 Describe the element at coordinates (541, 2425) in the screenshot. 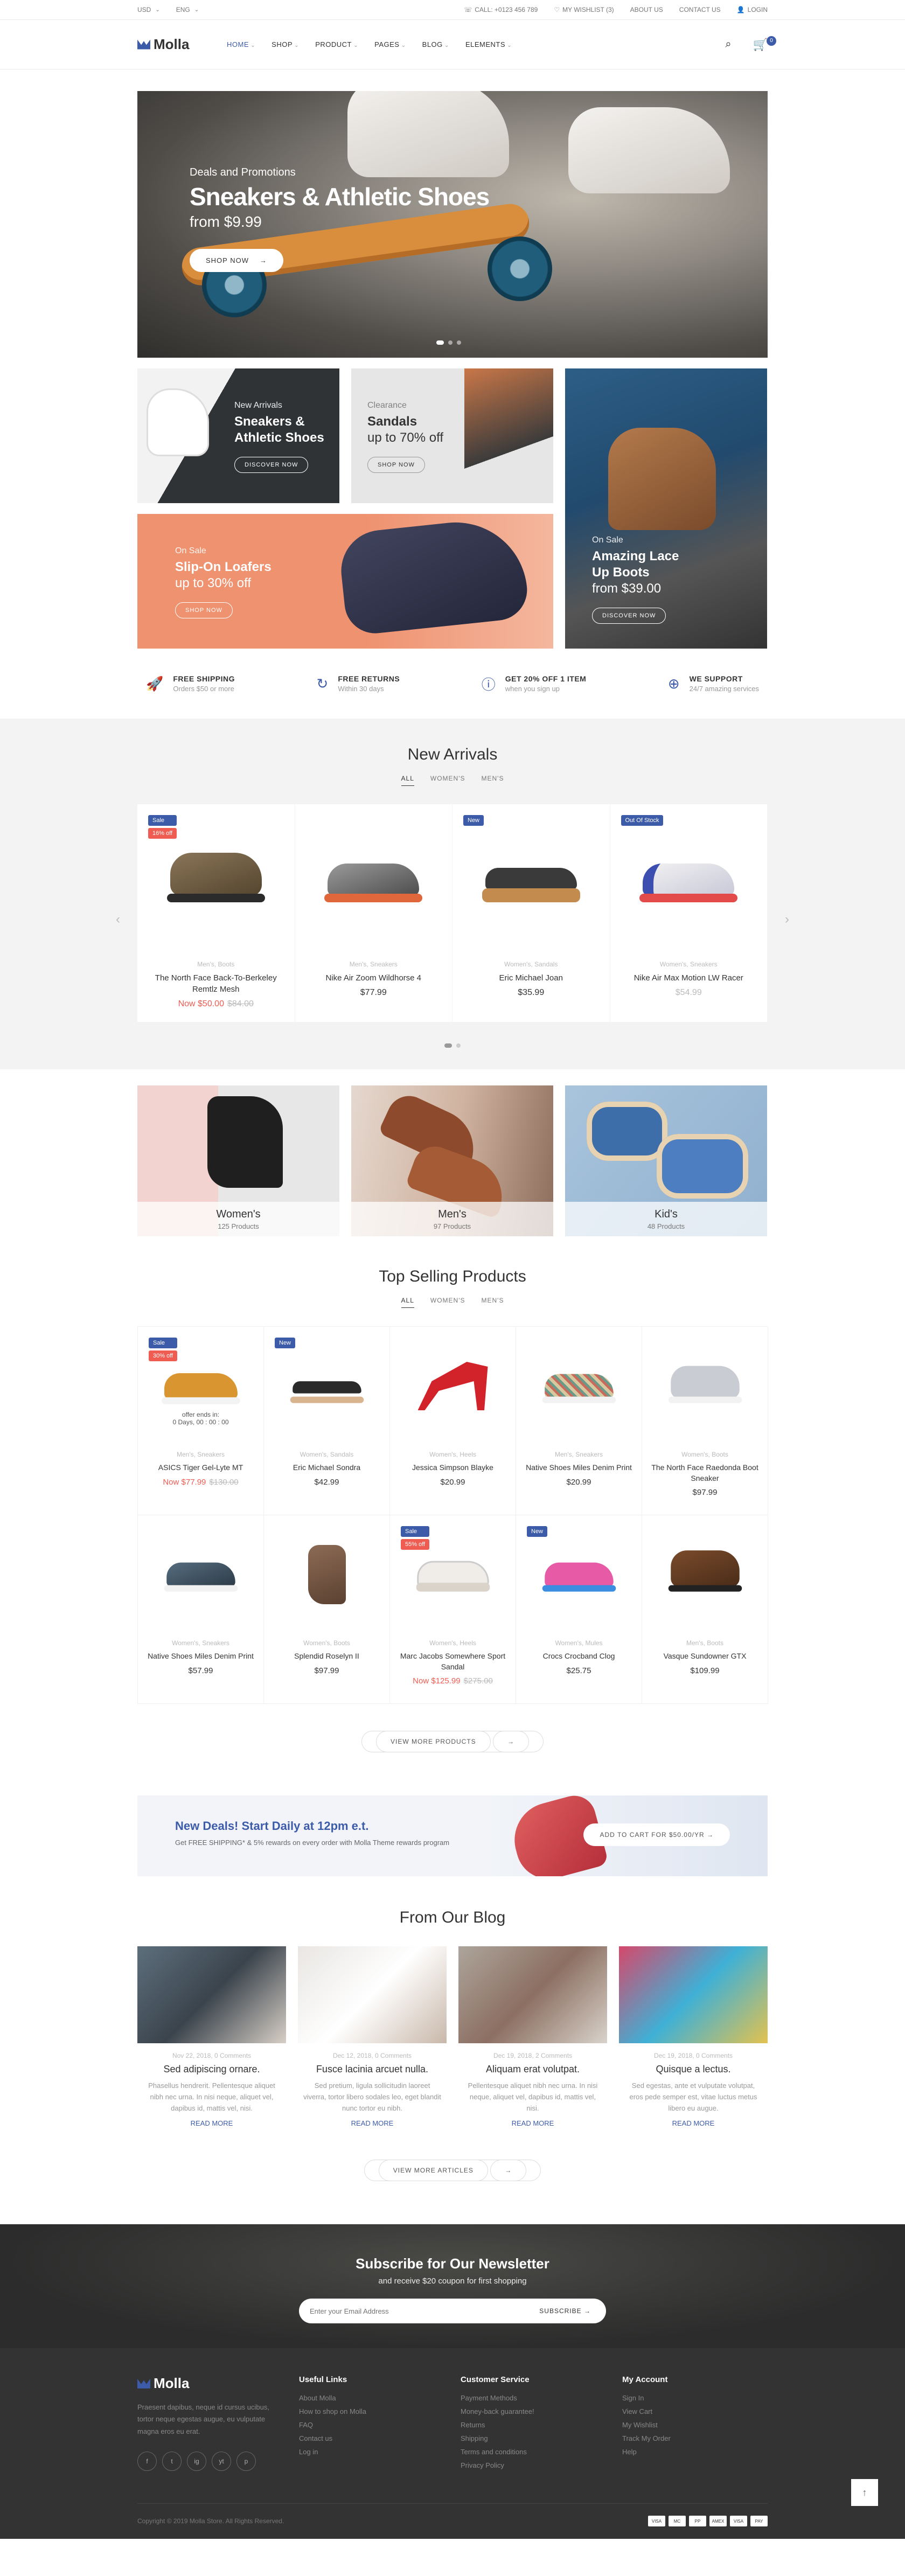

I see `footer-link: Returns` at that location.